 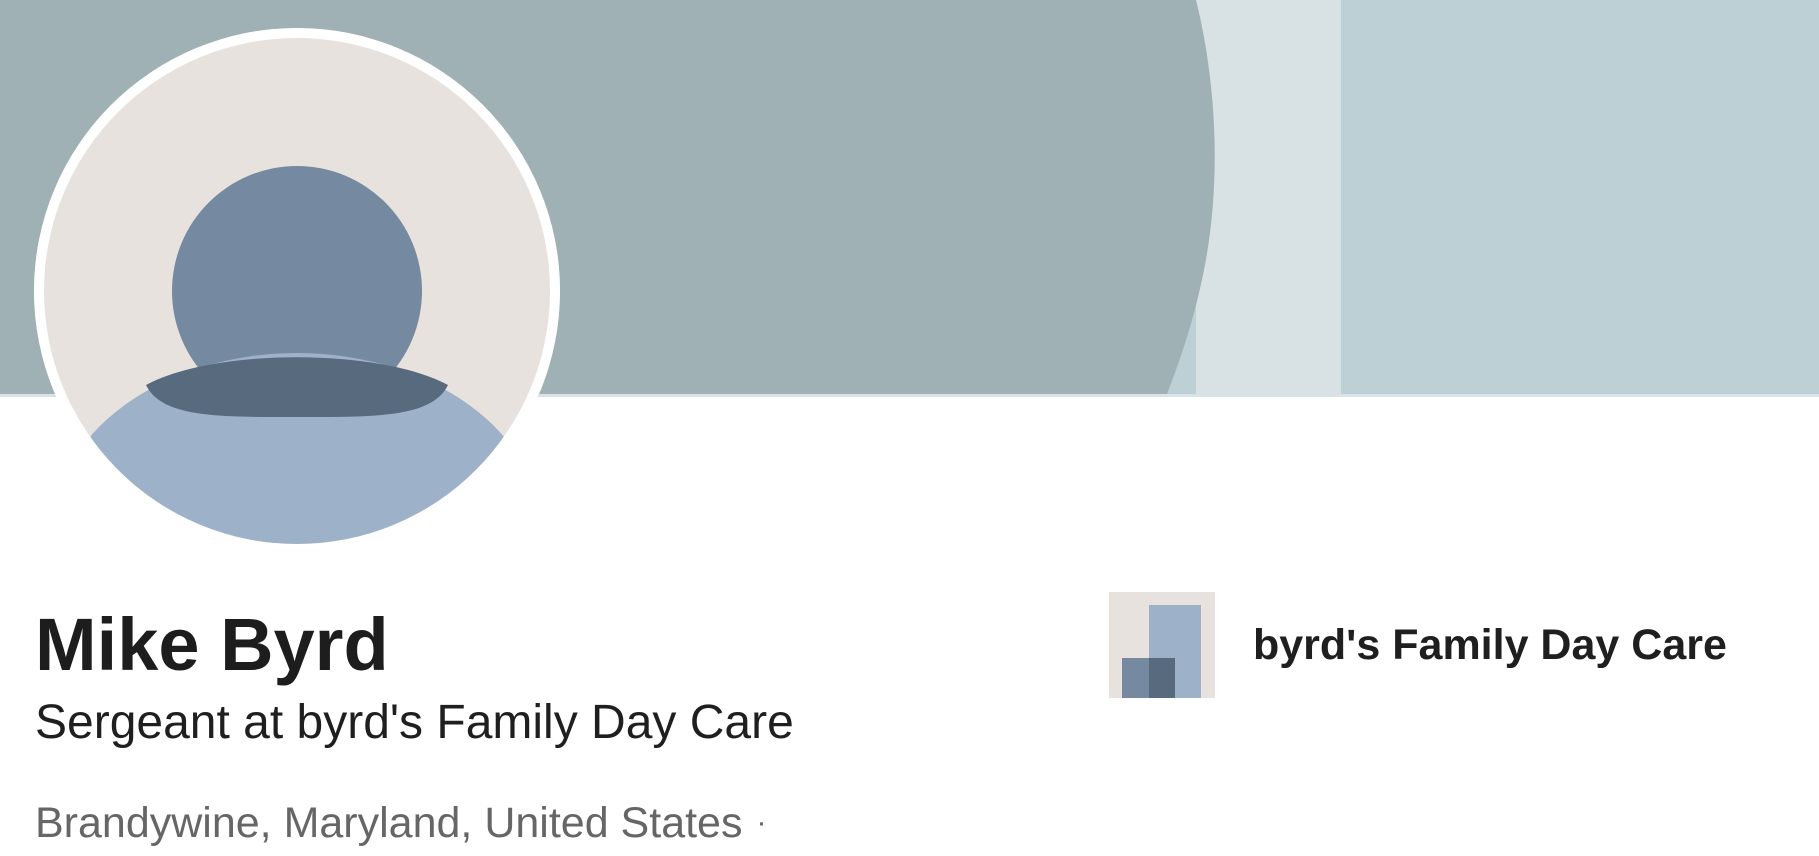 What do you see at coordinates (414, 722) in the screenshot?
I see `profile-headline: Sergeant at byrd's Family Day Care` at bounding box center [414, 722].